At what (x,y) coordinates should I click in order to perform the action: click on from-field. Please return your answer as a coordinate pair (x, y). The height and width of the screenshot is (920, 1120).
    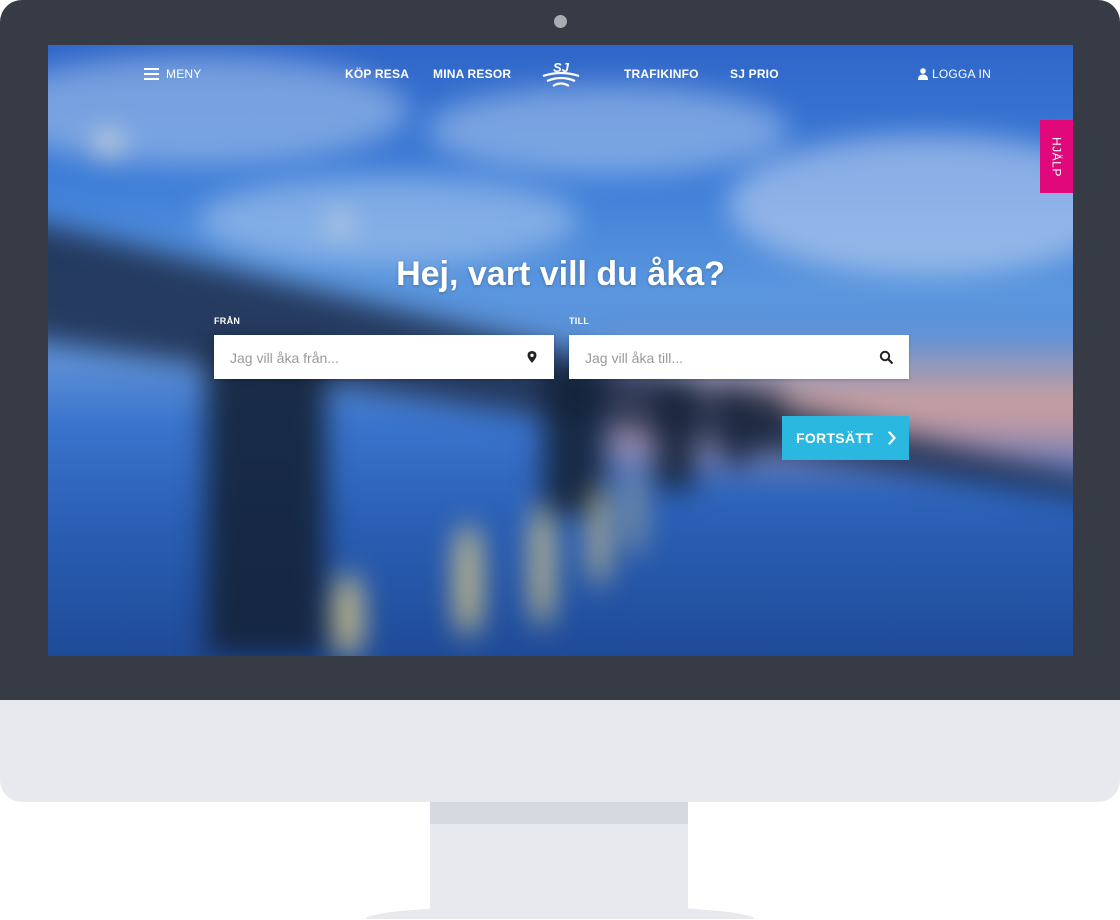
    Looking at the image, I should click on (384, 358).